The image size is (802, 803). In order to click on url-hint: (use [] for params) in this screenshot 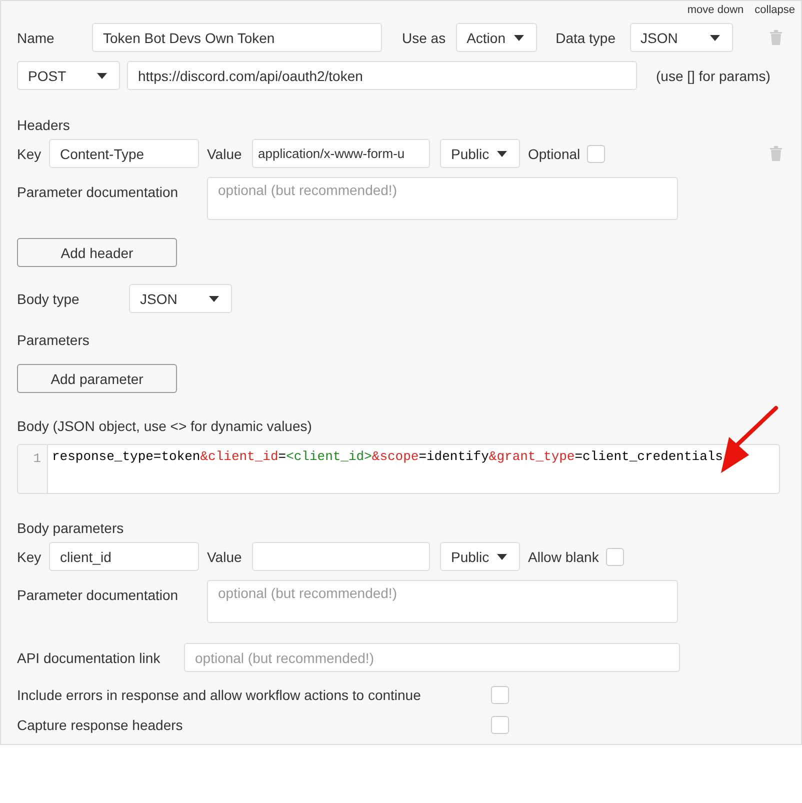, I will do `click(713, 76)`.